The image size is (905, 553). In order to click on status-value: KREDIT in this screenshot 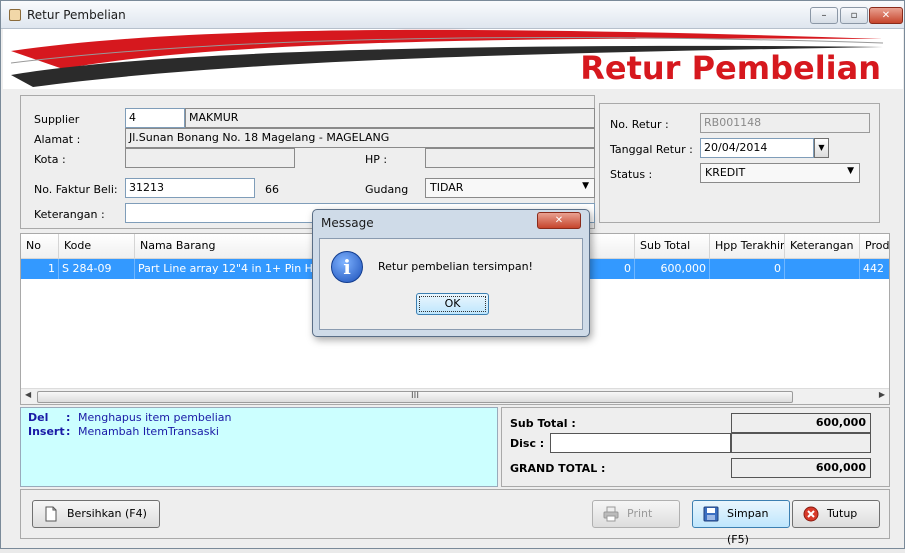, I will do `click(725, 172)`.